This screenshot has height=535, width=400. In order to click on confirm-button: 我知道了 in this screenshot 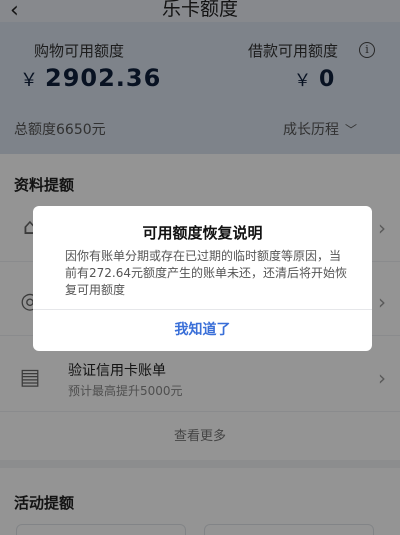, I will do `click(202, 330)`.